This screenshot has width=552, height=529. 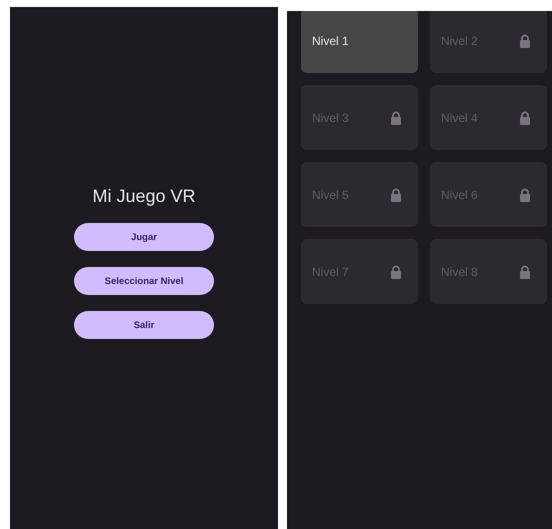 I want to click on menu-button: Seleccionar Nivel, so click(x=144, y=281).